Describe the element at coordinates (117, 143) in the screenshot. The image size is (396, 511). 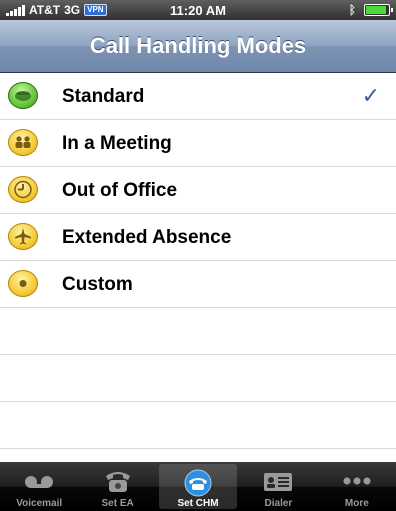
I see `mode-label: In a Meeting` at that location.